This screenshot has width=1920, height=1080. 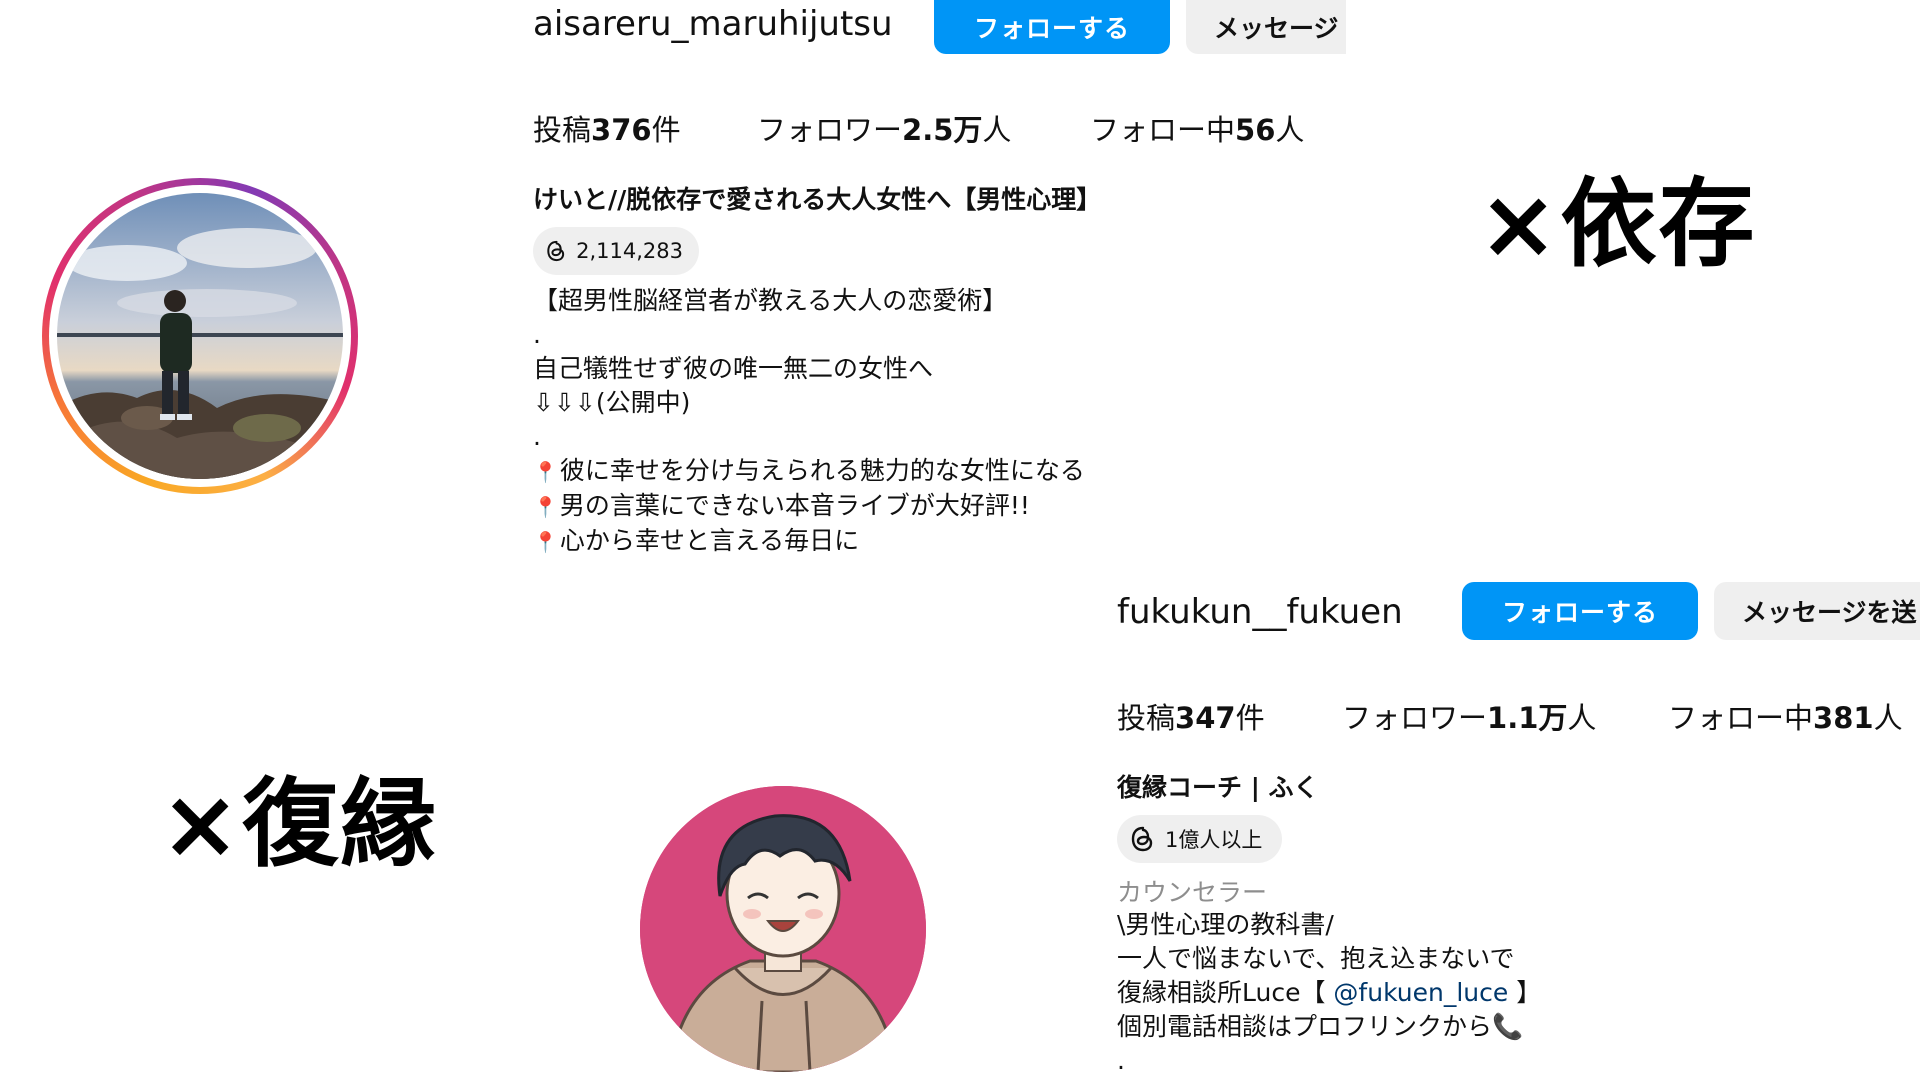 I want to click on profile1-threads-badge: 2,114,283, so click(x=616, y=251).